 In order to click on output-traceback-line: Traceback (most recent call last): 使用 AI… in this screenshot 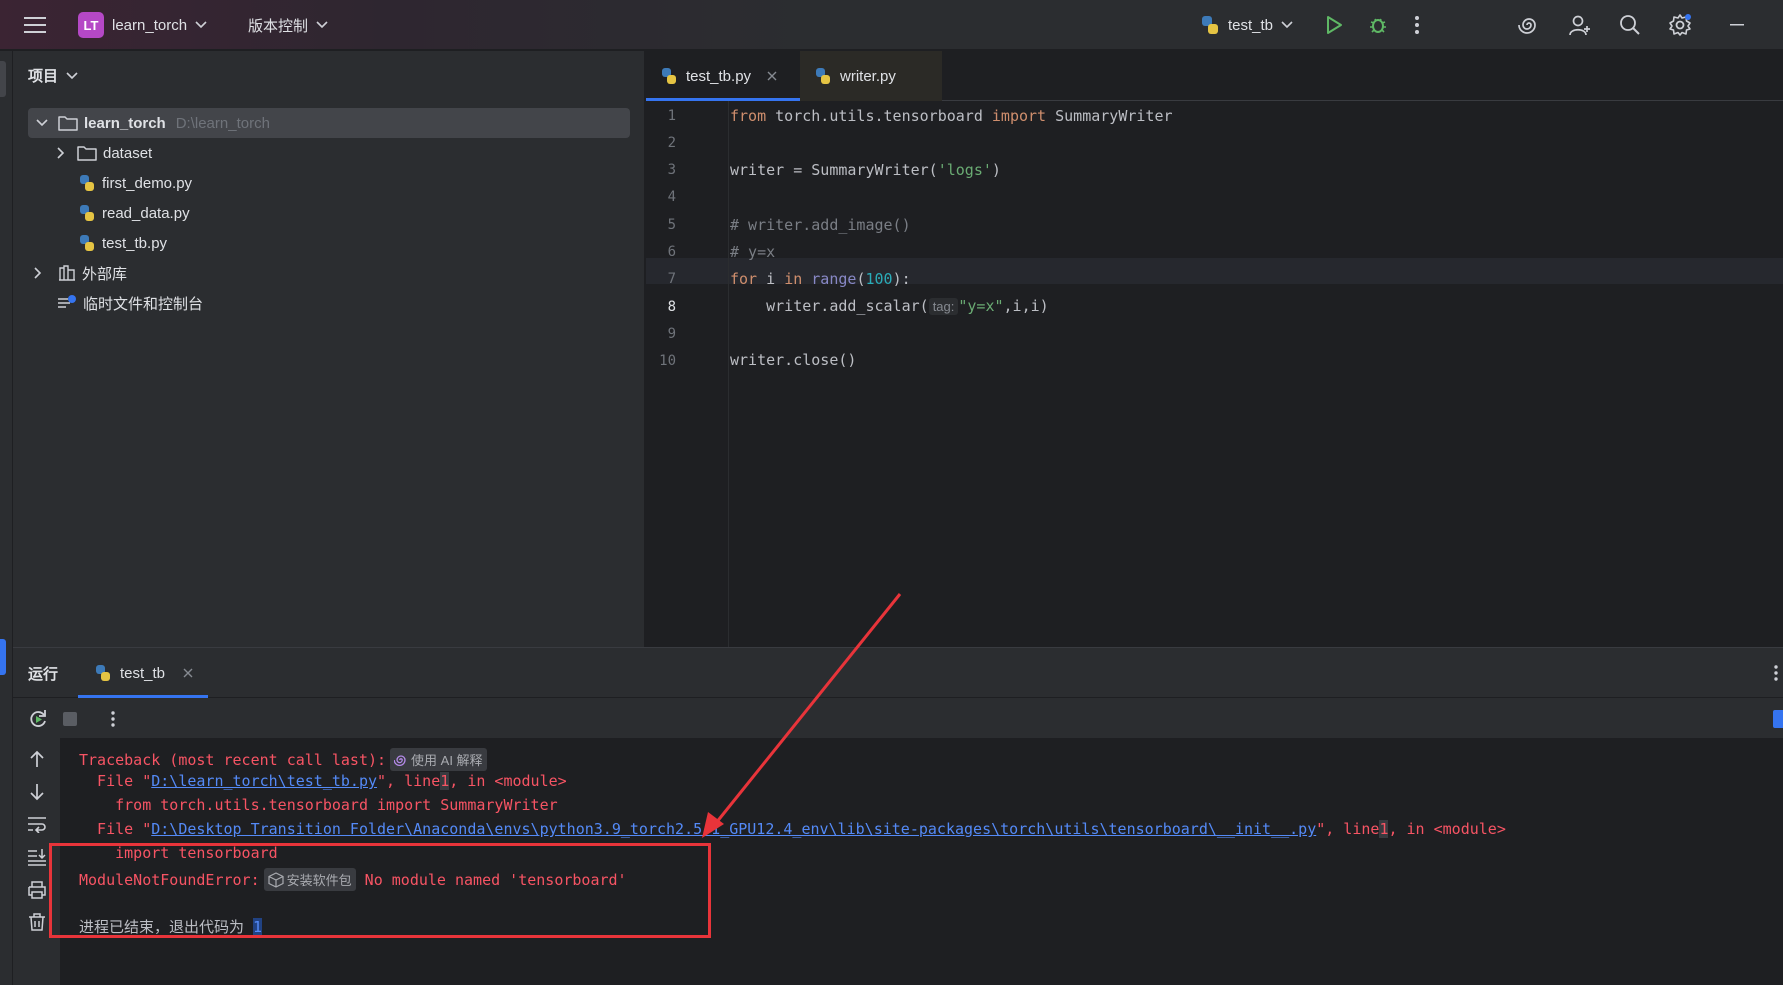, I will do `click(283, 759)`.